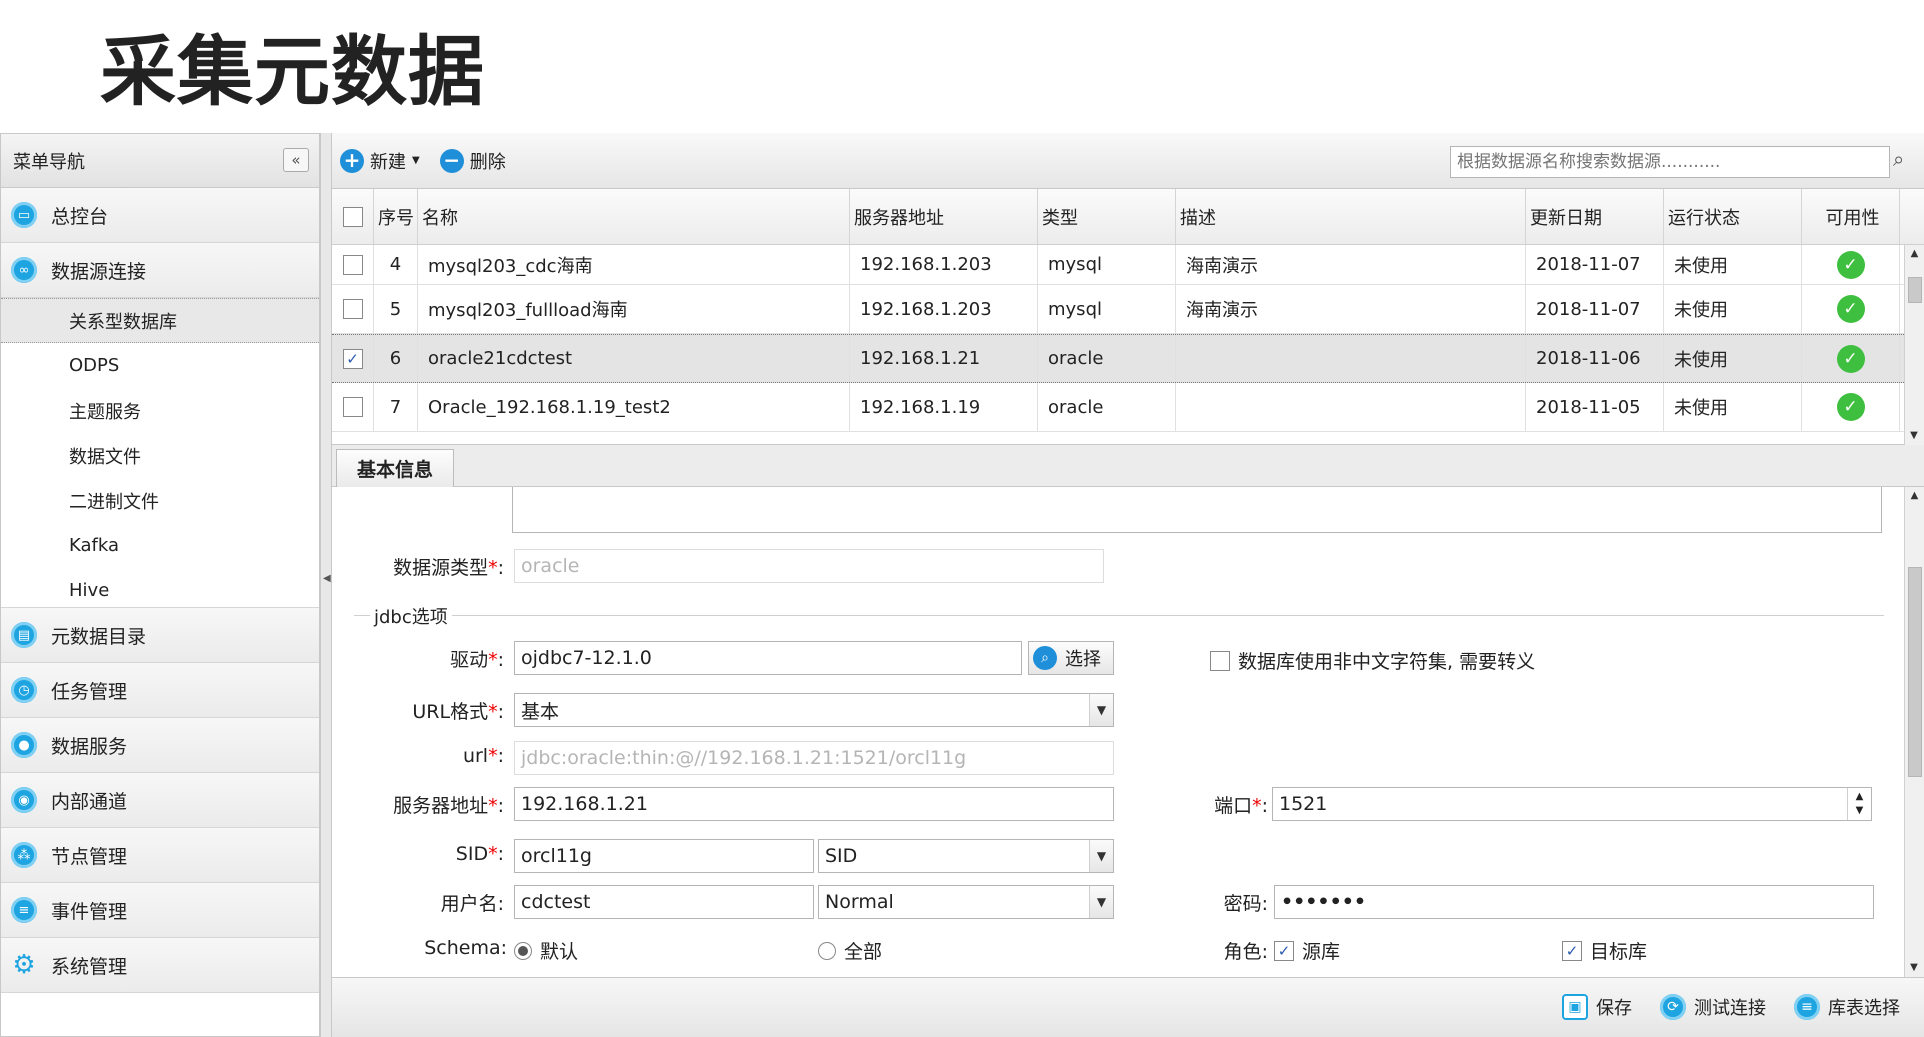 This screenshot has height=1037, width=1924. I want to click on detail-tabs: 基本信息, so click(1128, 466).